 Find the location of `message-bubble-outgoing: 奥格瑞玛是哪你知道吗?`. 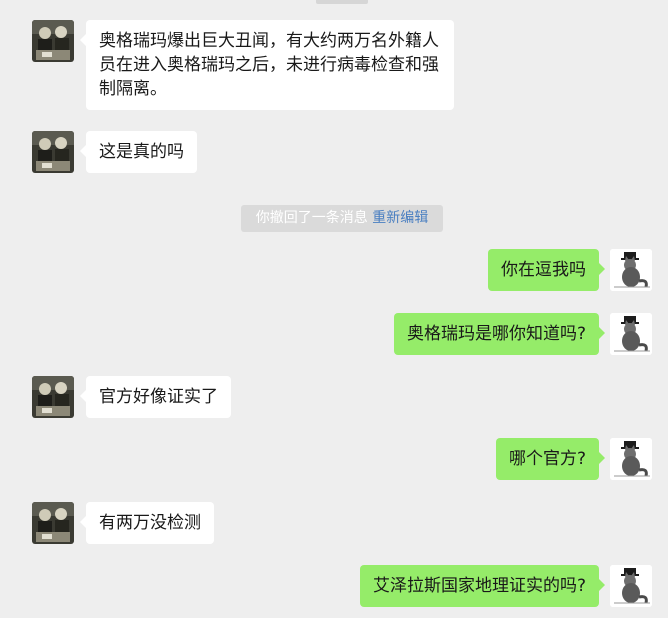

message-bubble-outgoing: 奥格瑞玛是哪你知道吗? is located at coordinates (499, 334).